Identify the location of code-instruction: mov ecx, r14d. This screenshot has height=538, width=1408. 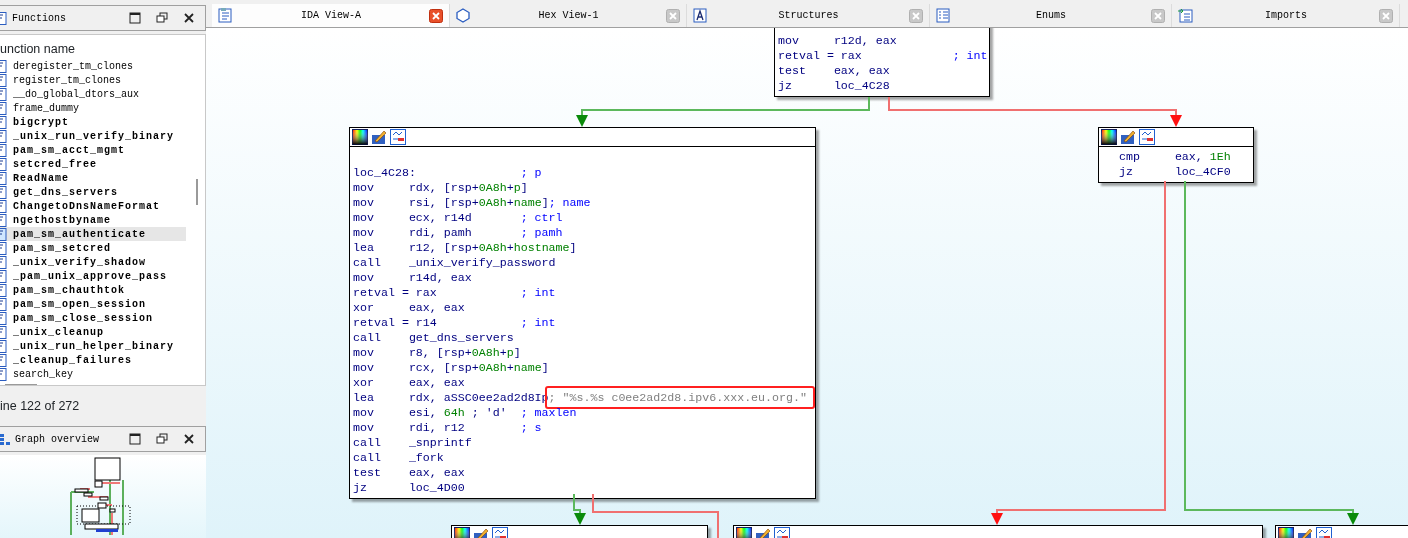
(413, 217).